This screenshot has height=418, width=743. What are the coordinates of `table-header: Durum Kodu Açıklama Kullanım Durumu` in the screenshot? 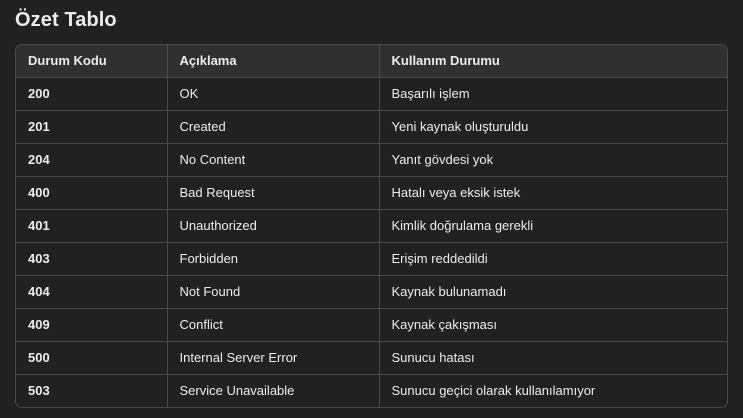 It's located at (371, 61).